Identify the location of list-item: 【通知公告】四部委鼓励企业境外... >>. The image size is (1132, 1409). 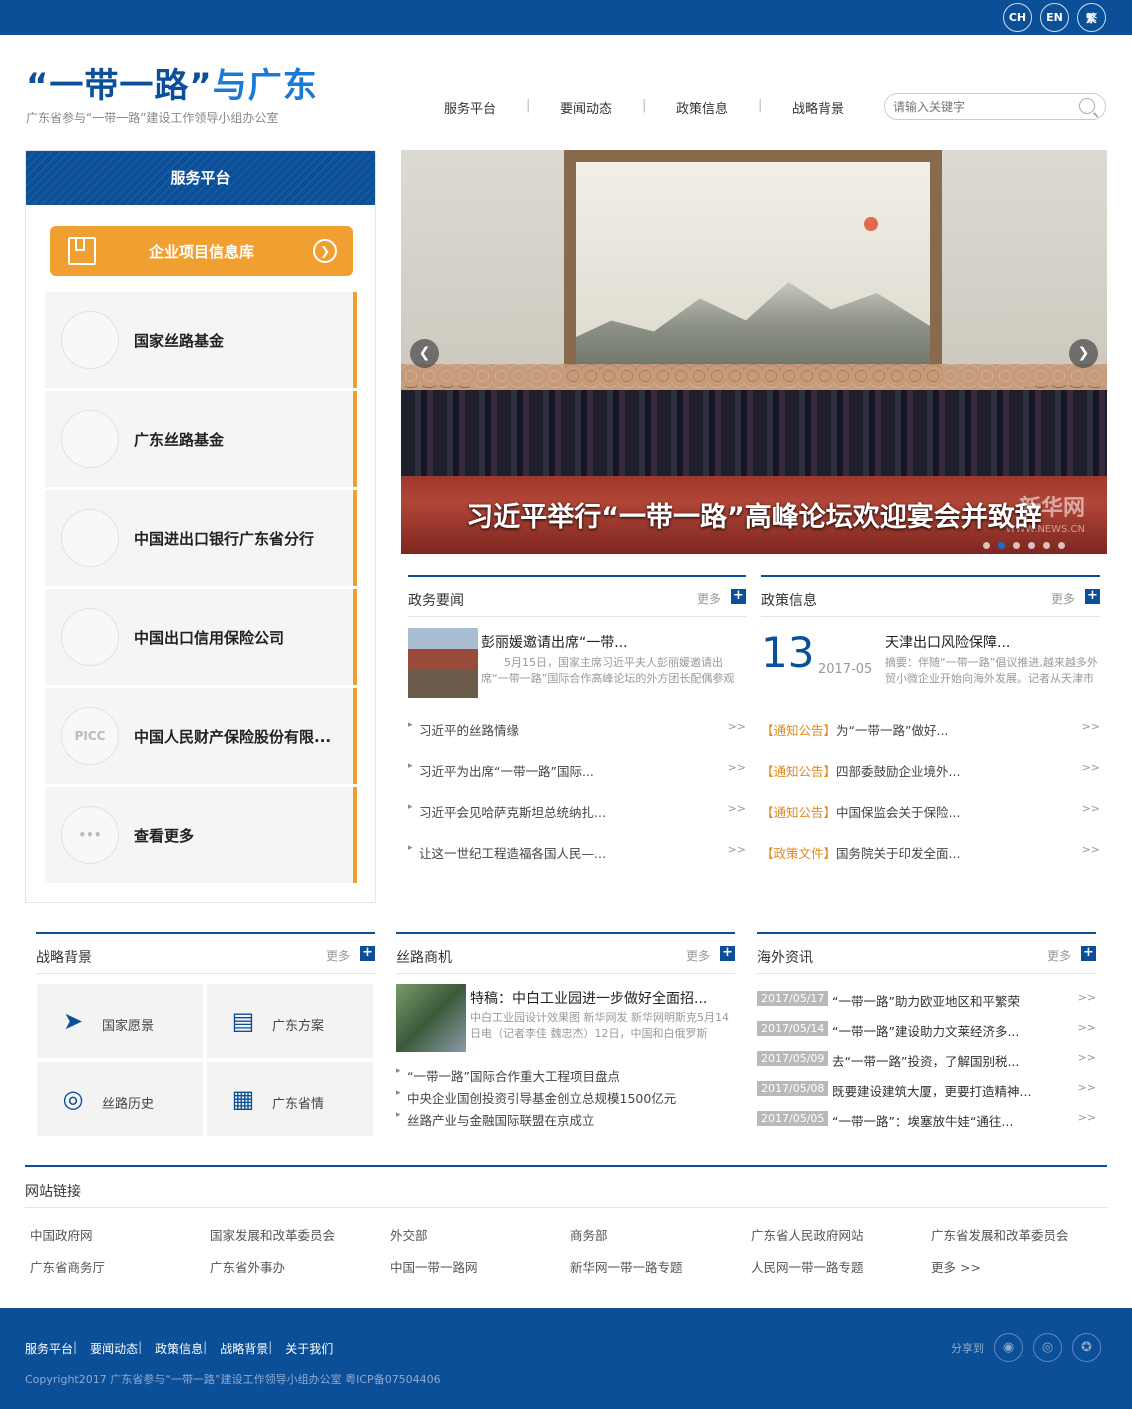
(930, 781).